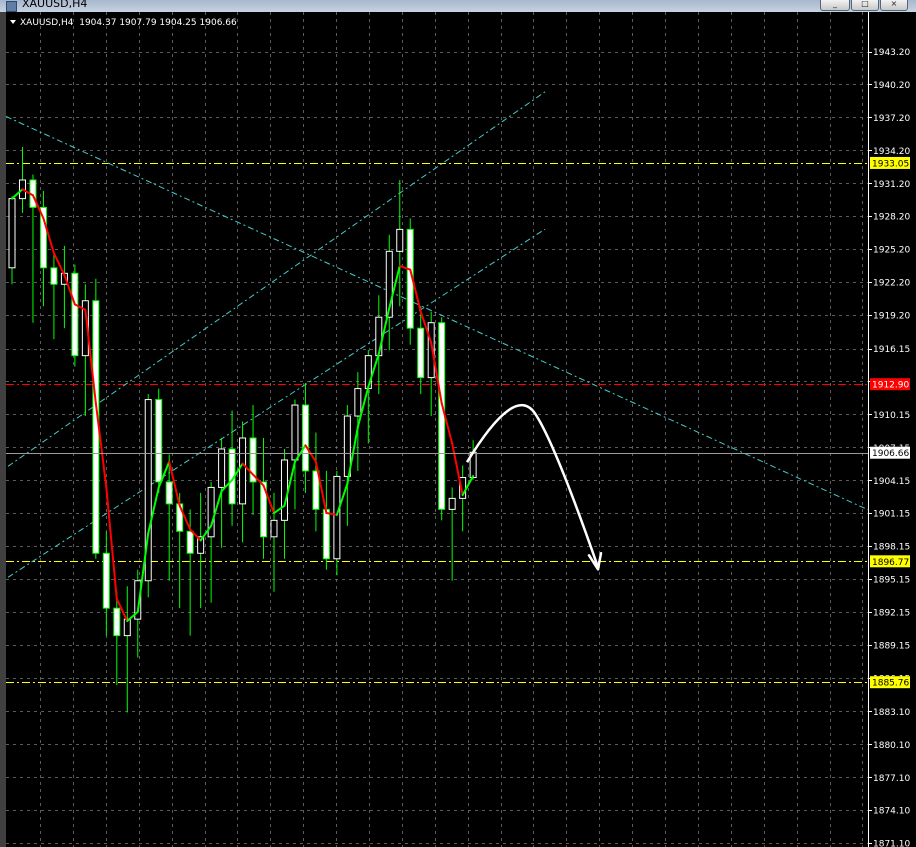  I want to click on axis-tick-label: 1883.10, so click(891, 713).